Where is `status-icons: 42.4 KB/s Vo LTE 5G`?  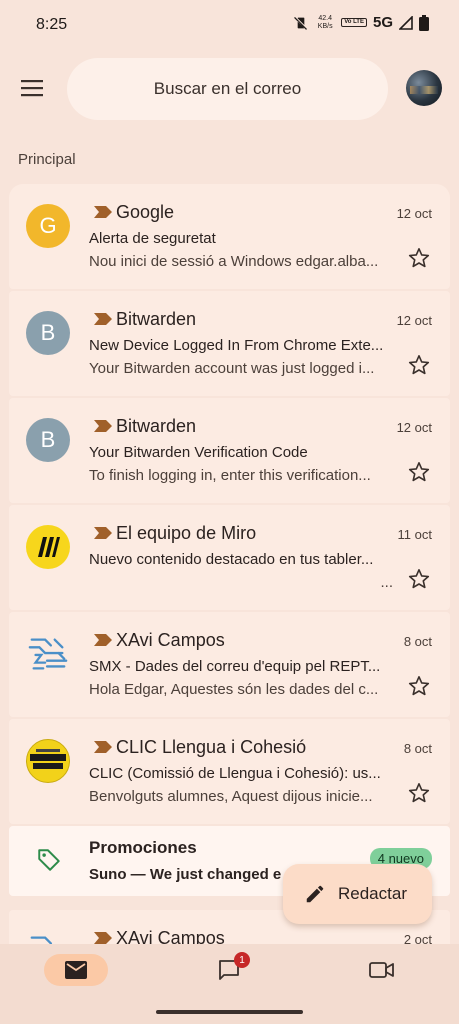
status-icons: 42.4 KB/s Vo LTE 5G is located at coordinates (361, 22).